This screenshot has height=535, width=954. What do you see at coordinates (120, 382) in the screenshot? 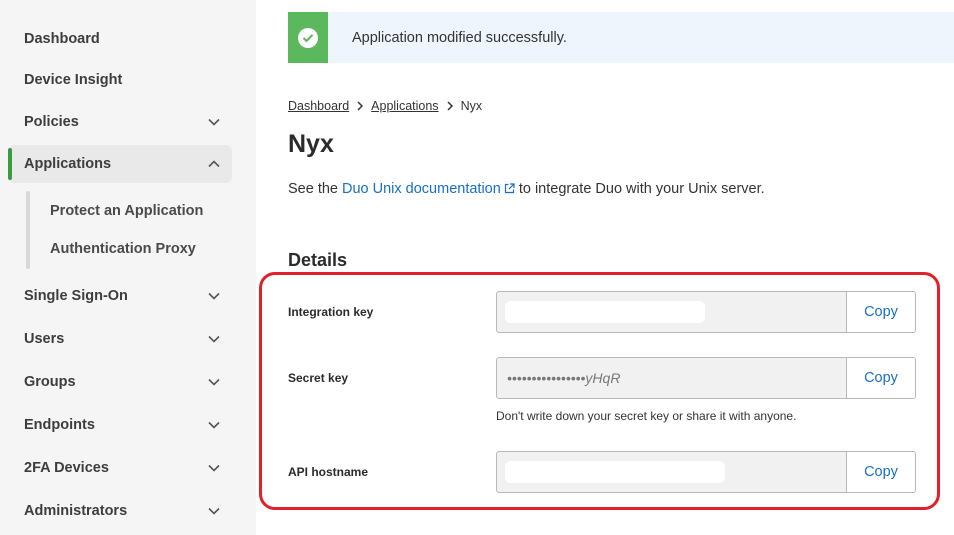
I see `sidebar-item-groups: Groups` at bounding box center [120, 382].